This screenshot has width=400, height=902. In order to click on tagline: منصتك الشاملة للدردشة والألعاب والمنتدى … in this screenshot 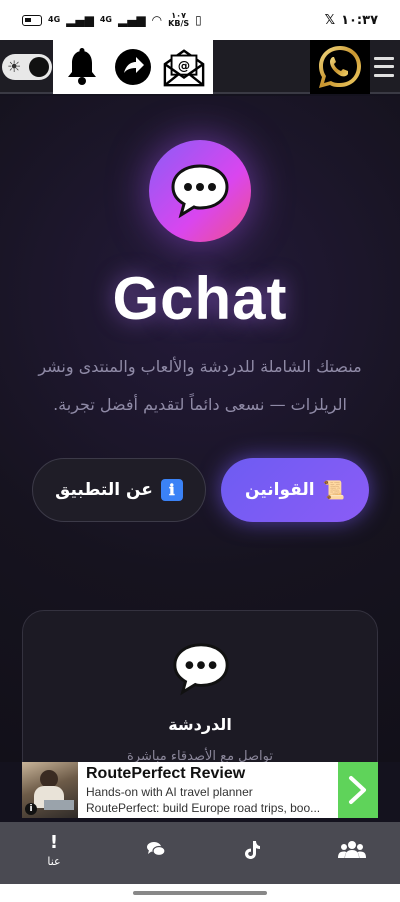, I will do `click(200, 385)`.